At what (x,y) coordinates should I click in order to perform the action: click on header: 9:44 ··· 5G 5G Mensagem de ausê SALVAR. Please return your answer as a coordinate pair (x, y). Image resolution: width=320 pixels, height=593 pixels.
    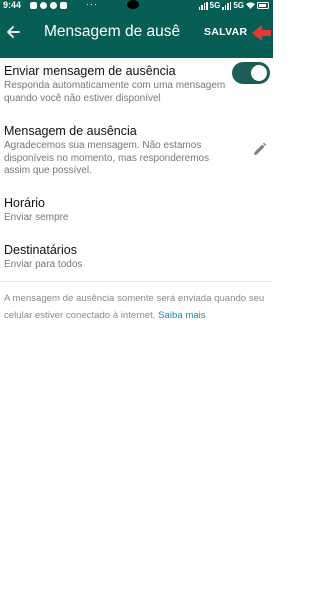
    Looking at the image, I should click on (136, 29).